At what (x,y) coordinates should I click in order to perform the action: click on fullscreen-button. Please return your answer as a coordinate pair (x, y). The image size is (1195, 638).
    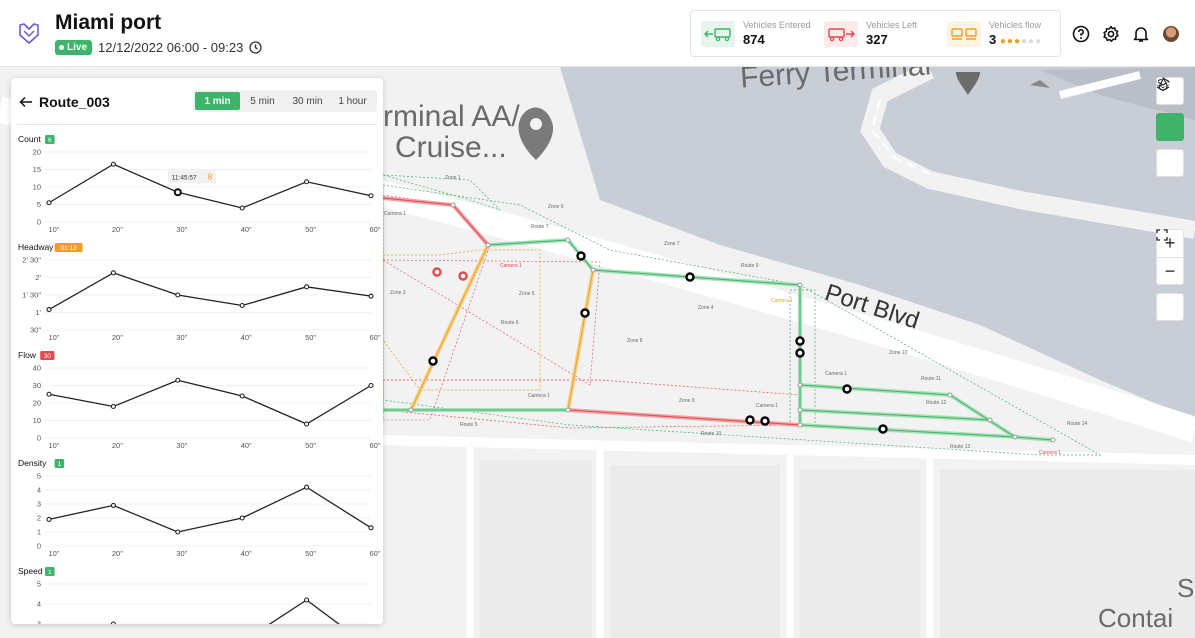
    Looking at the image, I should click on (1170, 275).